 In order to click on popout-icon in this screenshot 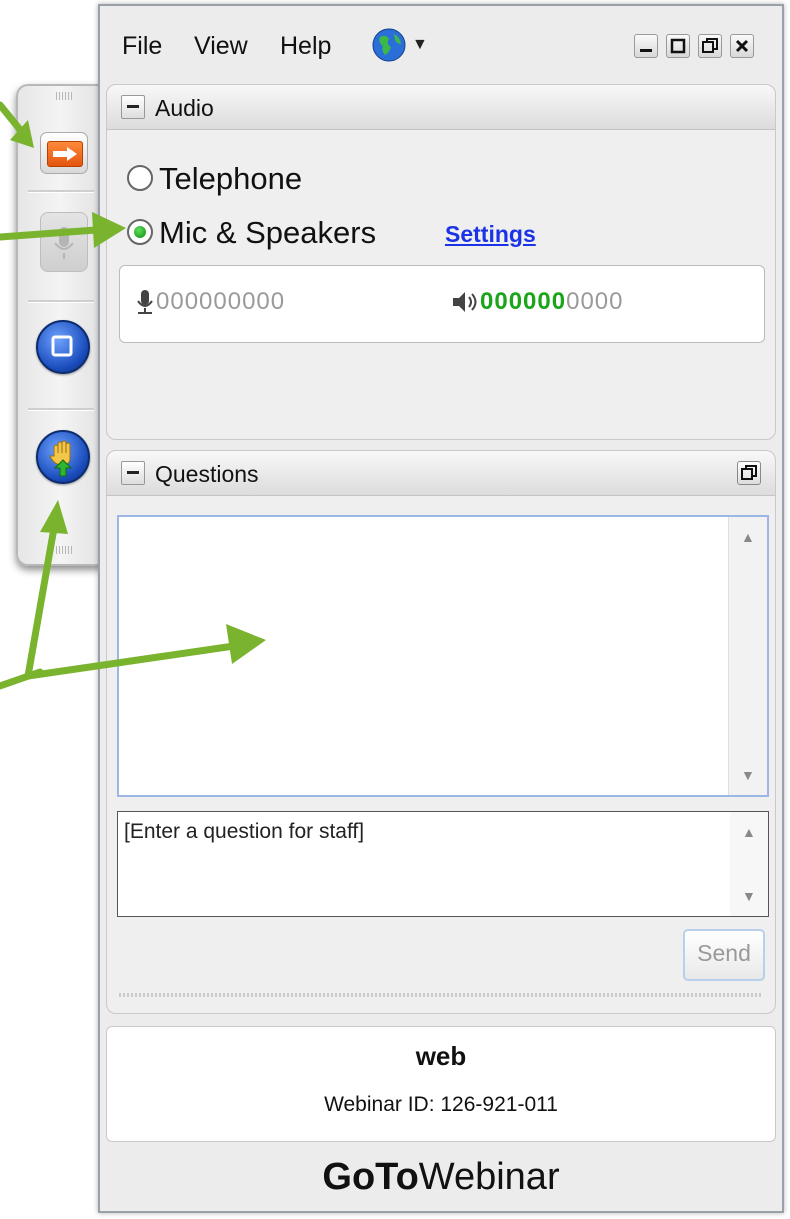, I will do `click(749, 472)`.